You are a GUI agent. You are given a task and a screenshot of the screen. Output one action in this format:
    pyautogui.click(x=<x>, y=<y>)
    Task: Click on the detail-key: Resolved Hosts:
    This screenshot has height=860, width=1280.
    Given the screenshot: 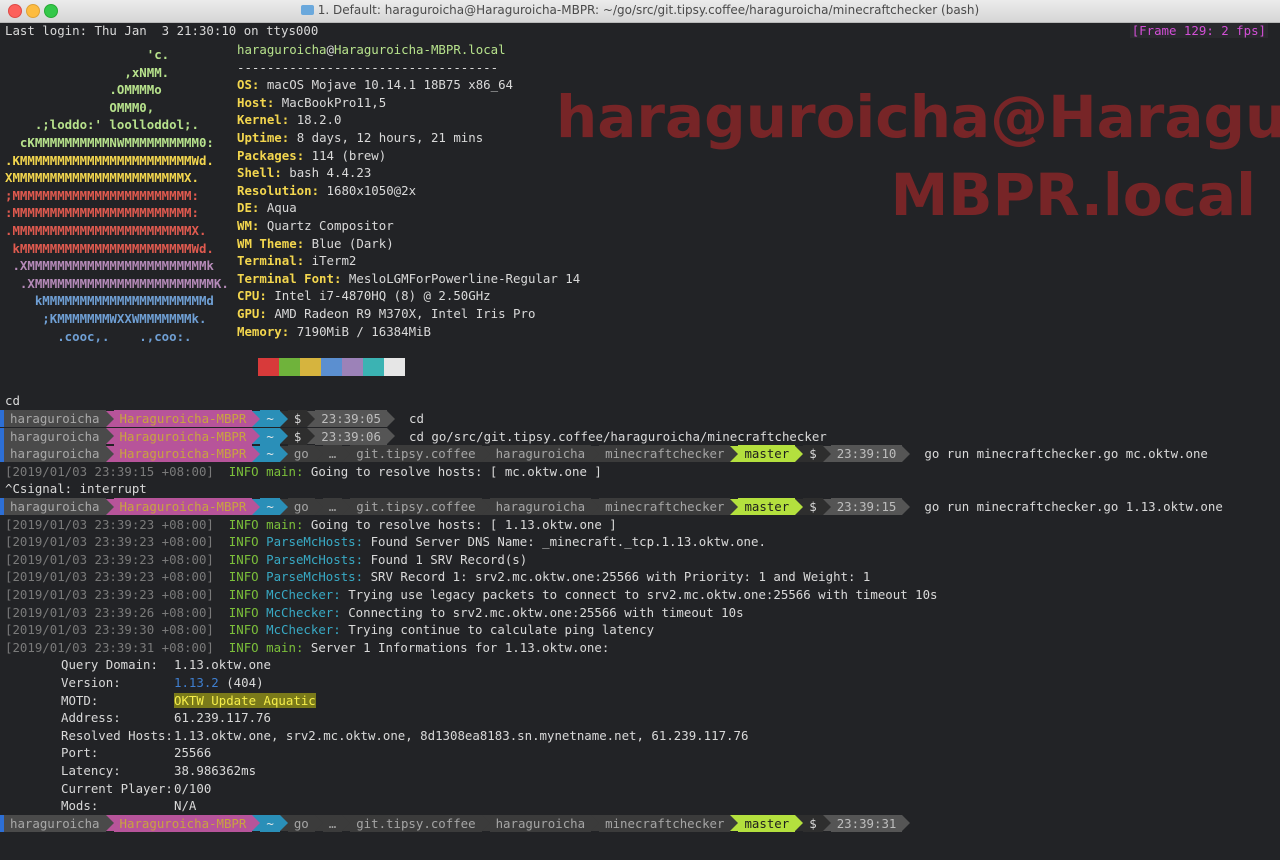 What is the action you would take?
    pyautogui.click(x=117, y=735)
    